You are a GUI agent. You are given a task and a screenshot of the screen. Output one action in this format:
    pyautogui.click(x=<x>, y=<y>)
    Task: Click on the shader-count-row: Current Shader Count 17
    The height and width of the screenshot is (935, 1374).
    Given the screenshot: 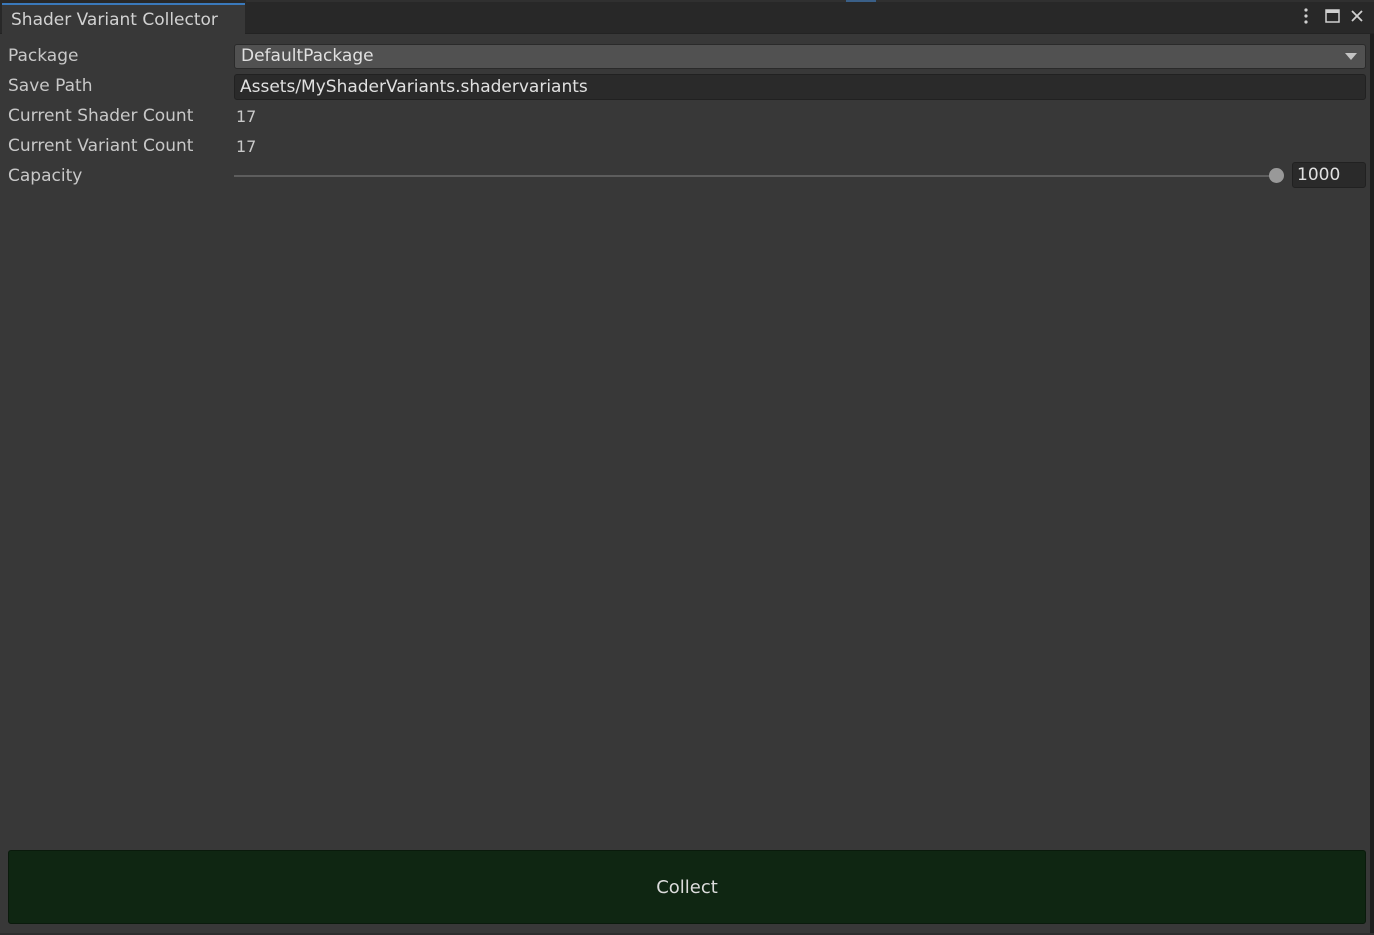 What is the action you would take?
    pyautogui.click(x=686, y=116)
    